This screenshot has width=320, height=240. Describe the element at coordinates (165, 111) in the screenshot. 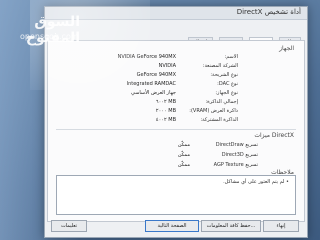

I see `device-value: MB ٢٠٠٠` at that location.